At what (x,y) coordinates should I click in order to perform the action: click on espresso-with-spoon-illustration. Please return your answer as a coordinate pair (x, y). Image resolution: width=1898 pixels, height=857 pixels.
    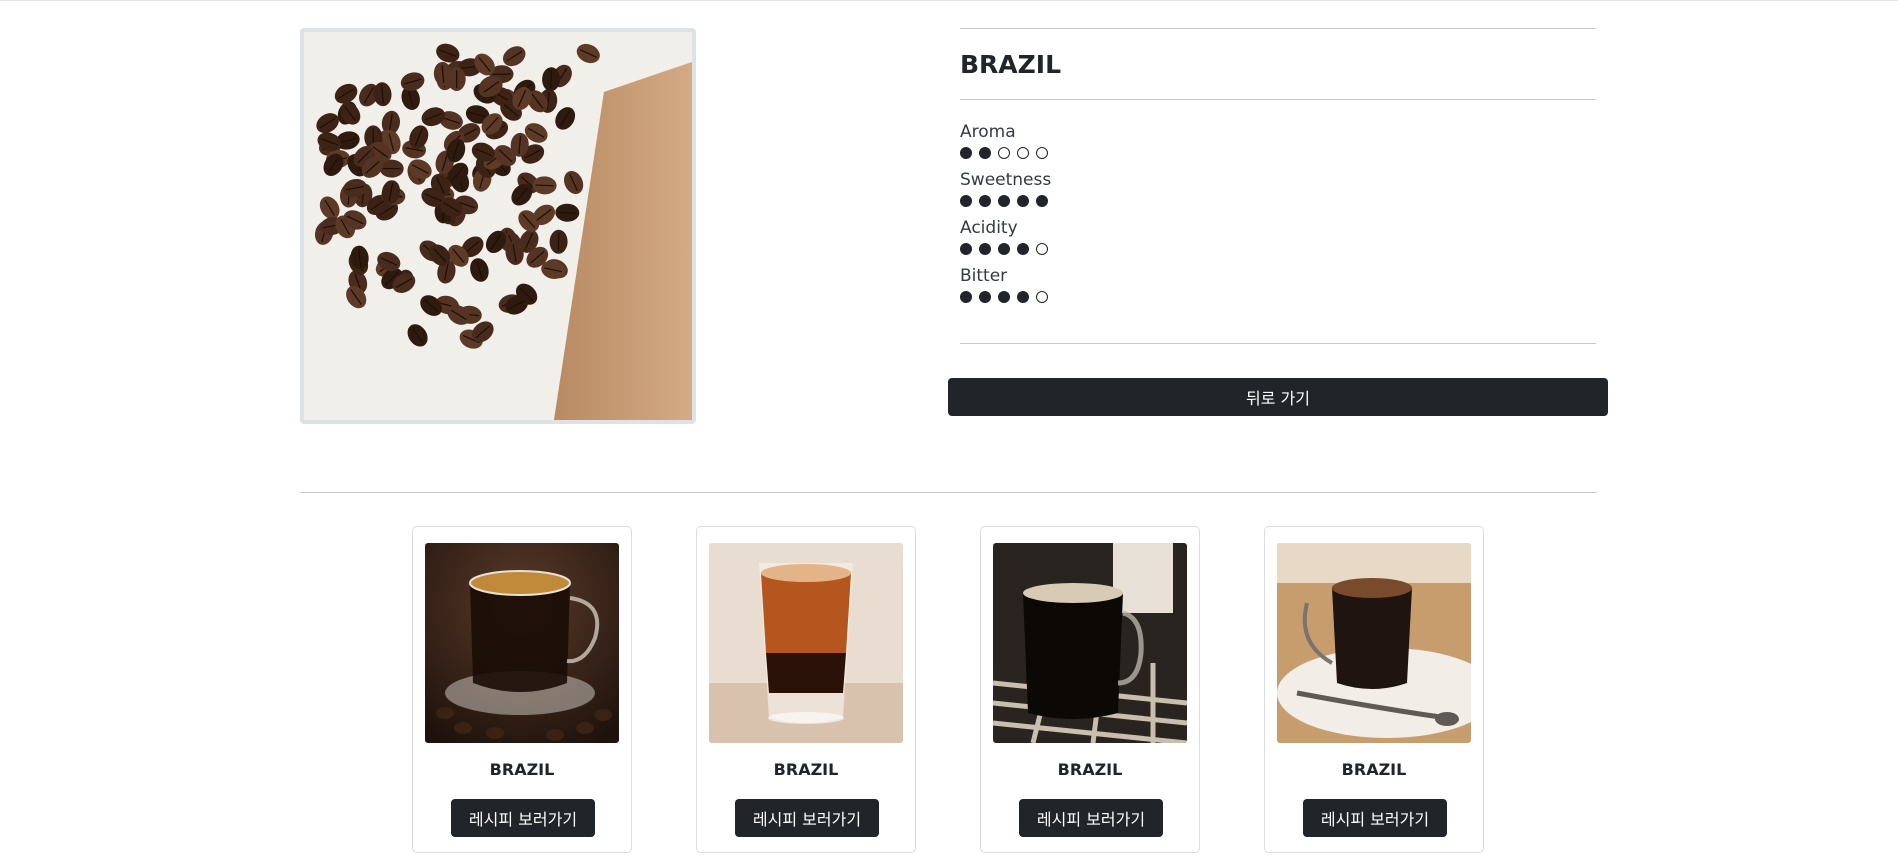
    Looking at the image, I should click on (1374, 643).